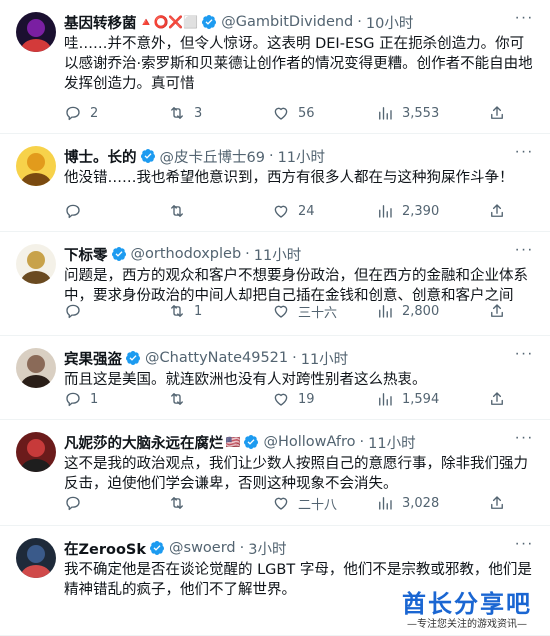 This screenshot has width=550, height=636. What do you see at coordinates (198, 113) in the screenshot?
I see `repost-count: 3` at bounding box center [198, 113].